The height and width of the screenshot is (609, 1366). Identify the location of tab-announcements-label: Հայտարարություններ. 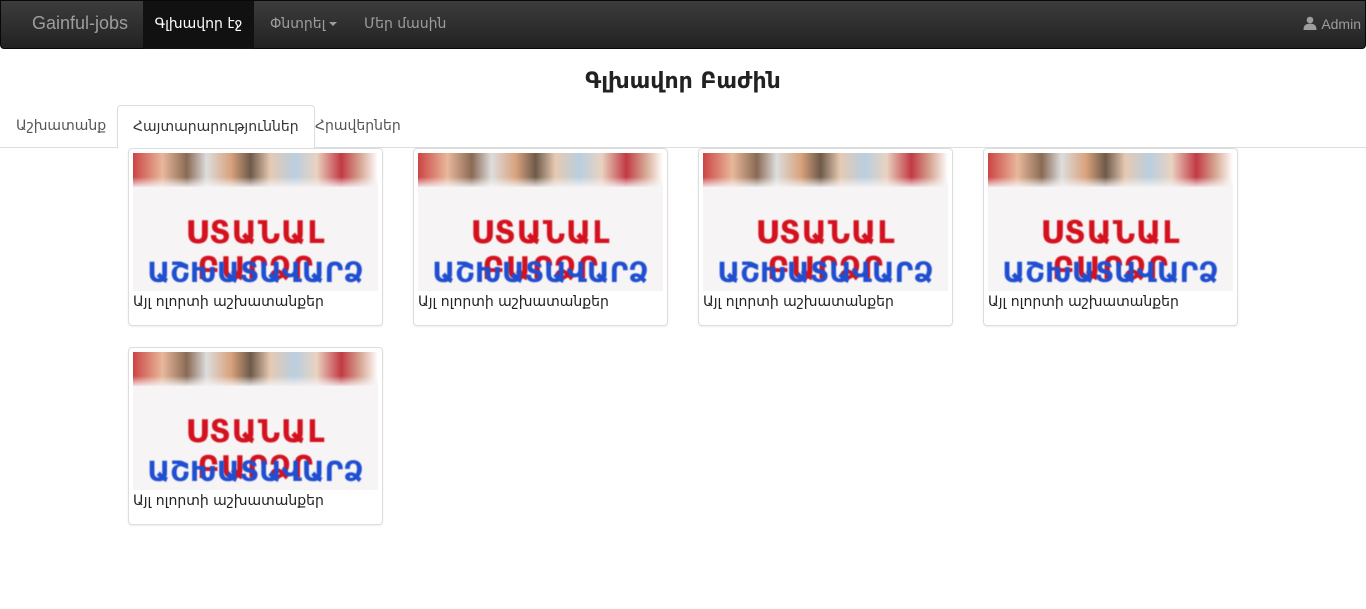
(216, 127).